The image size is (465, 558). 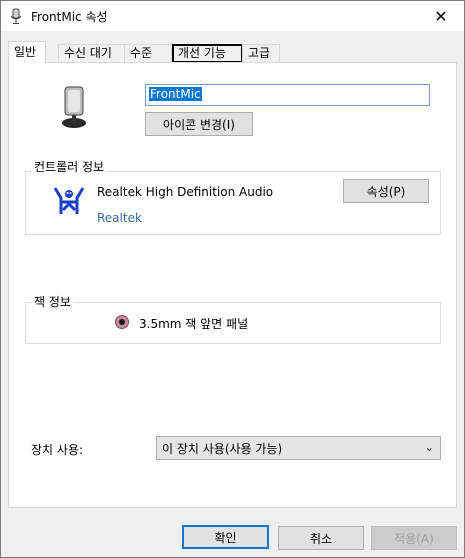 What do you see at coordinates (225, 537) in the screenshot?
I see `ok-button: 확인` at bounding box center [225, 537].